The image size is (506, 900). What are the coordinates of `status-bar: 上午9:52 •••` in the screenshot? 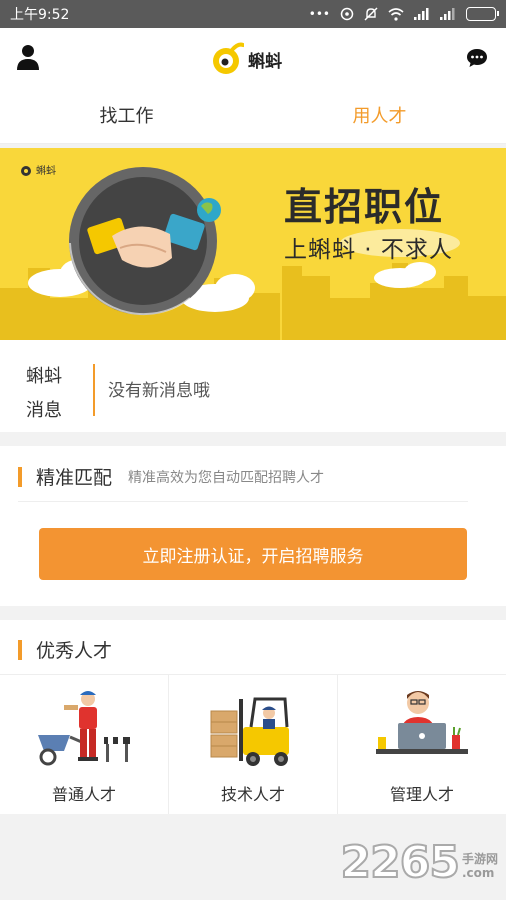 It's located at (253, 14).